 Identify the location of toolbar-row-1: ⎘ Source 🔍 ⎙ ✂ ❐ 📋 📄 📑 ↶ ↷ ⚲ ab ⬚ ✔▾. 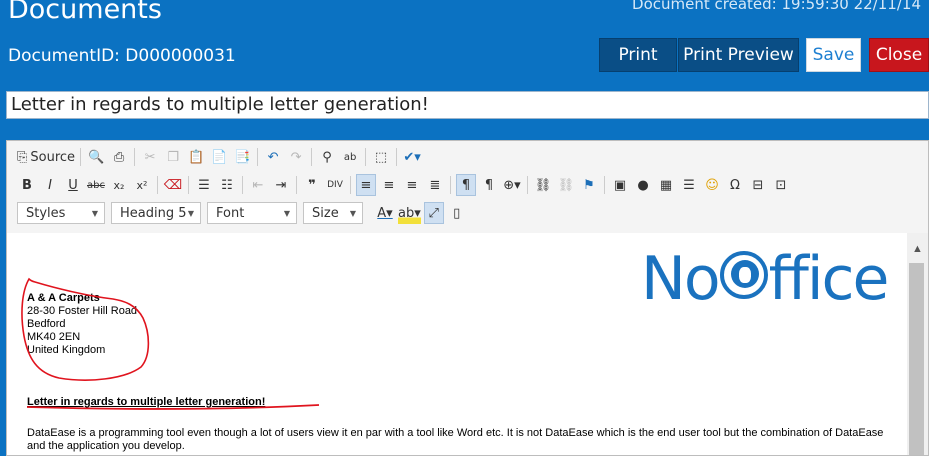
(221, 157).